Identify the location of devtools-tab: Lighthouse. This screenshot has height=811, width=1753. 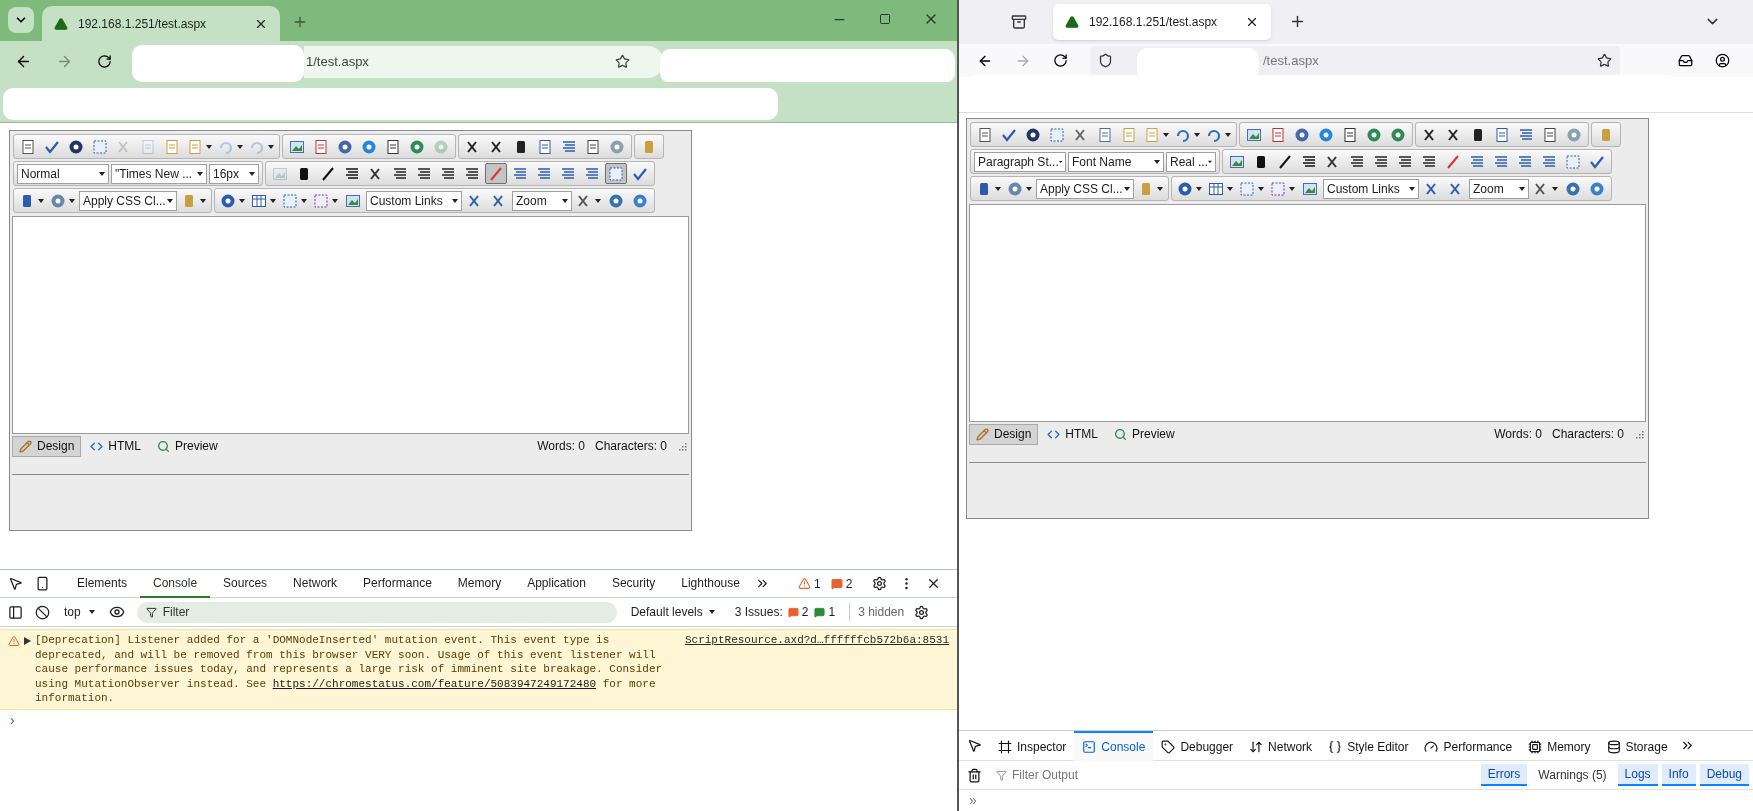
(710, 583).